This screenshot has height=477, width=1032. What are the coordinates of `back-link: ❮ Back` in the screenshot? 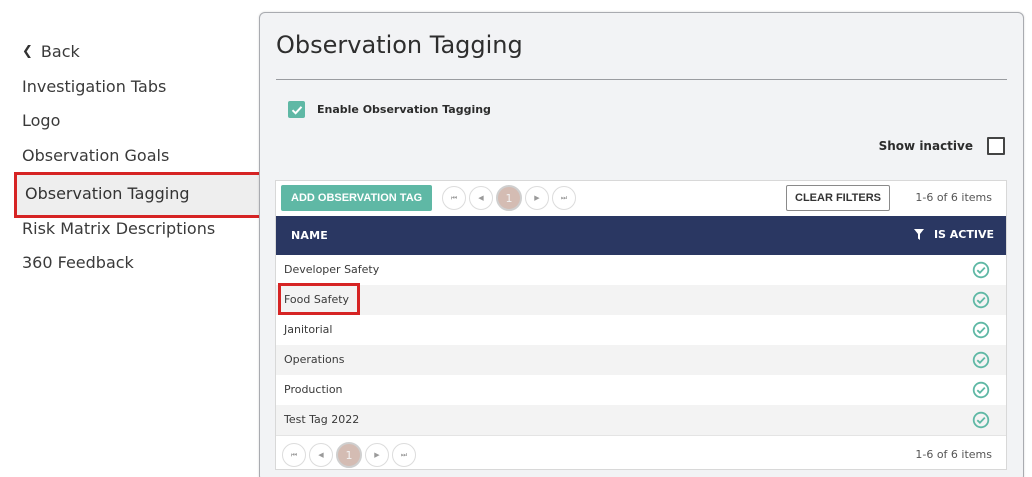 It's located at (51, 52).